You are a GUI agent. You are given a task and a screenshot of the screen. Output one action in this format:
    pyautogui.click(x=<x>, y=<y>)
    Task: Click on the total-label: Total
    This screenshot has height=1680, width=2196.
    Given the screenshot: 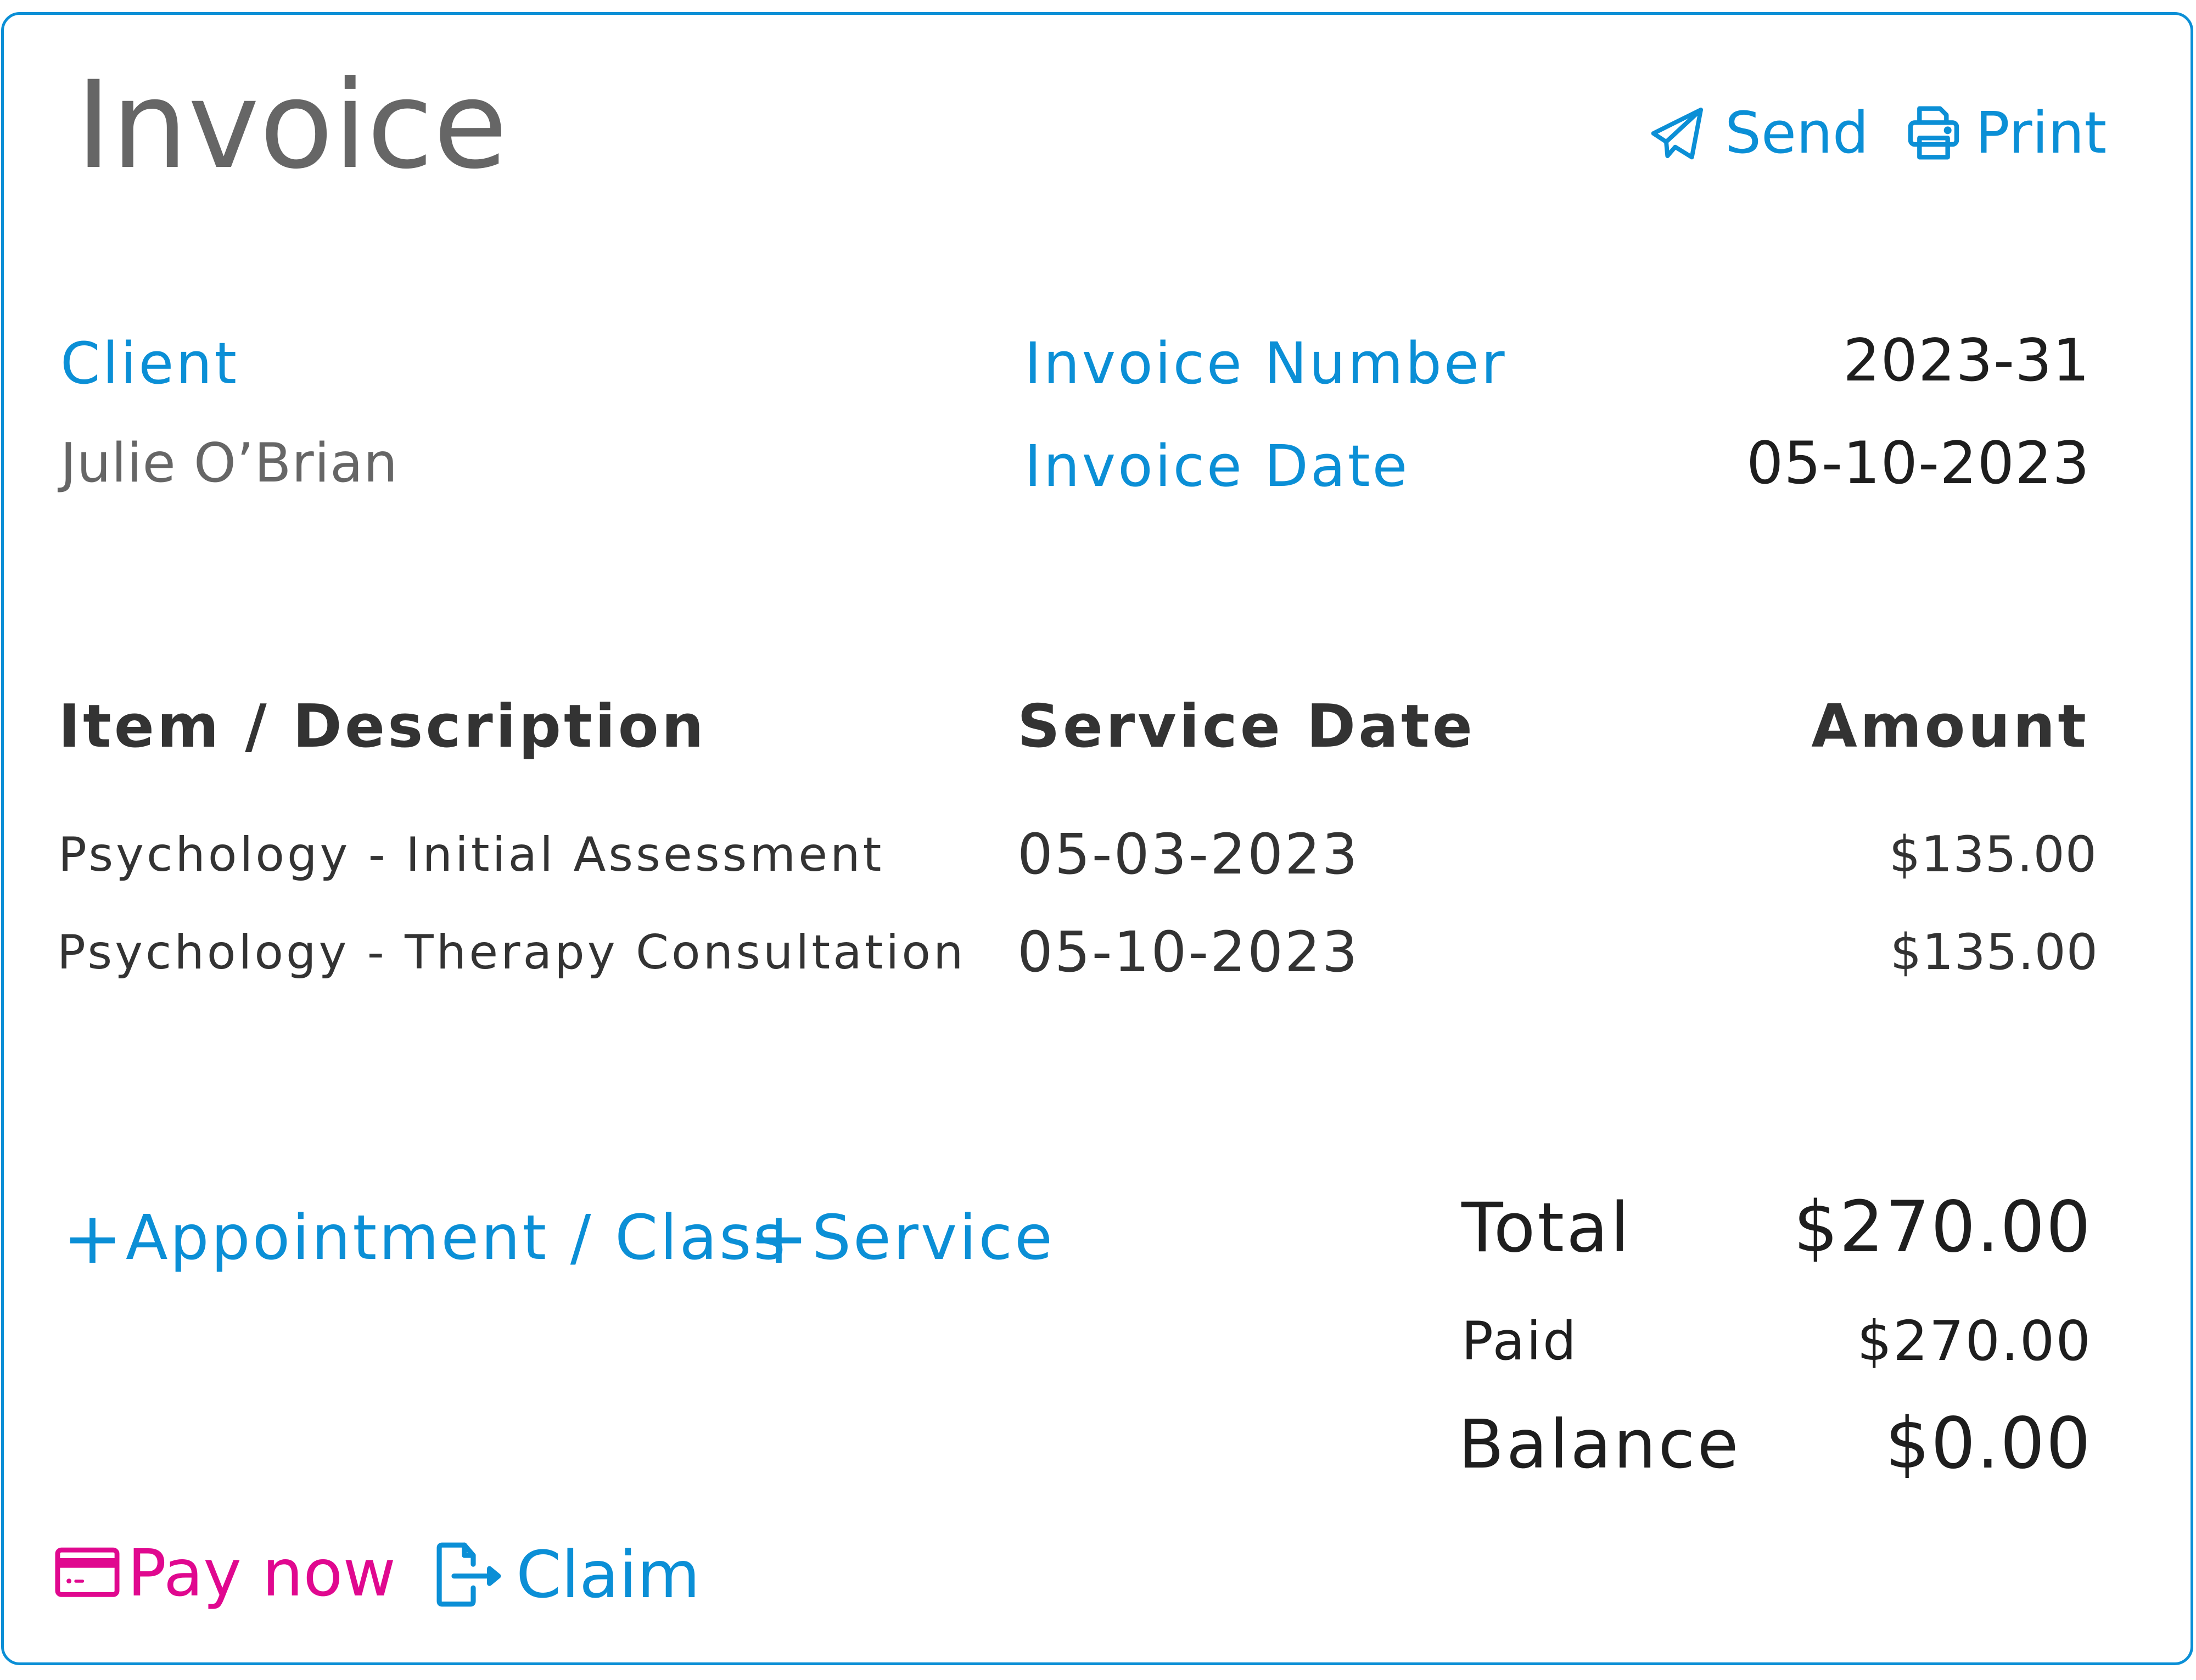 What is the action you would take?
    pyautogui.click(x=1546, y=1228)
    